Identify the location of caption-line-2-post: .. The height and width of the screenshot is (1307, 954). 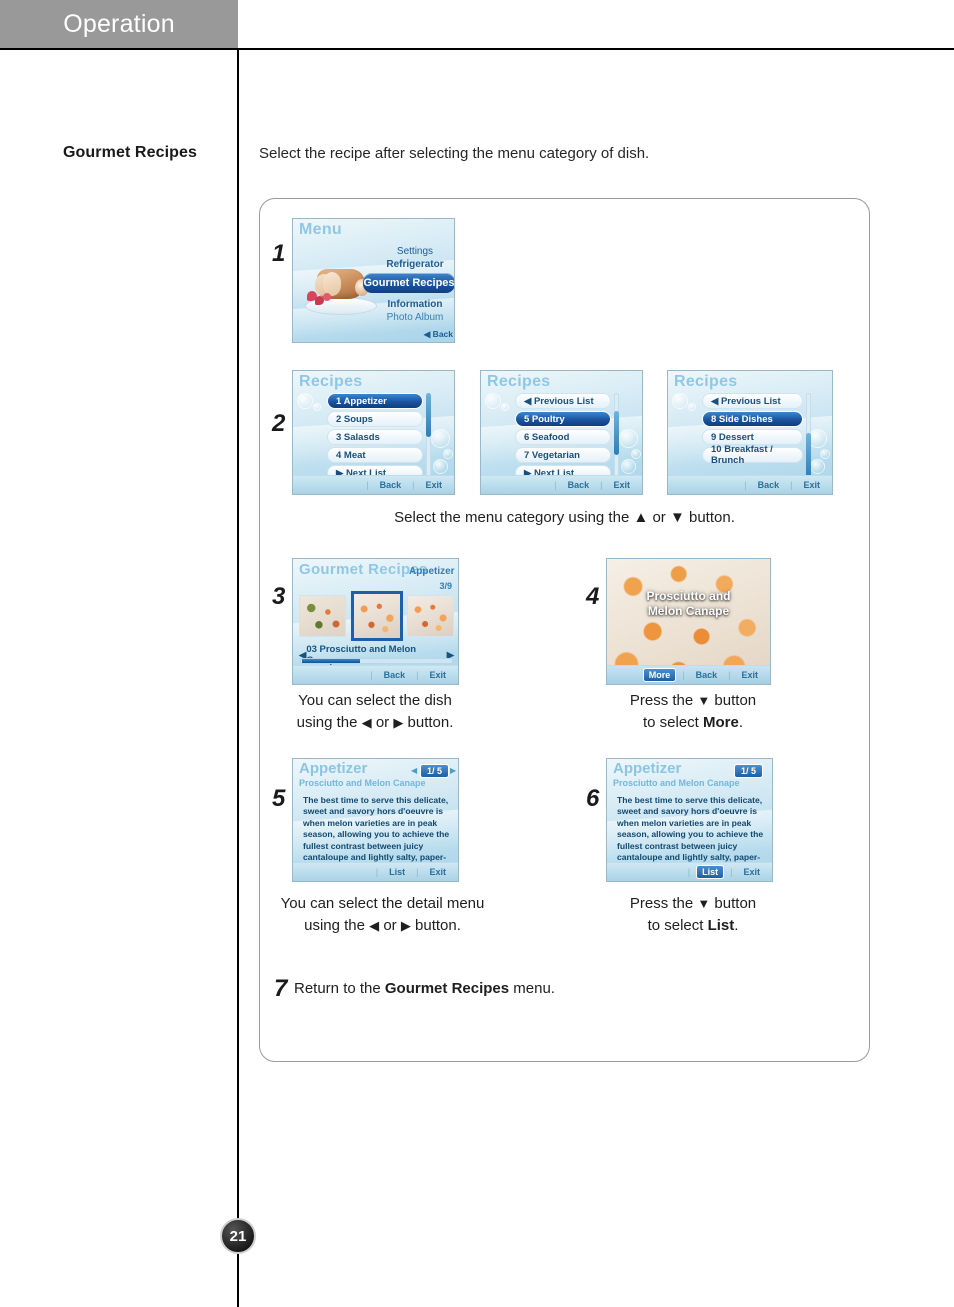
(741, 722).